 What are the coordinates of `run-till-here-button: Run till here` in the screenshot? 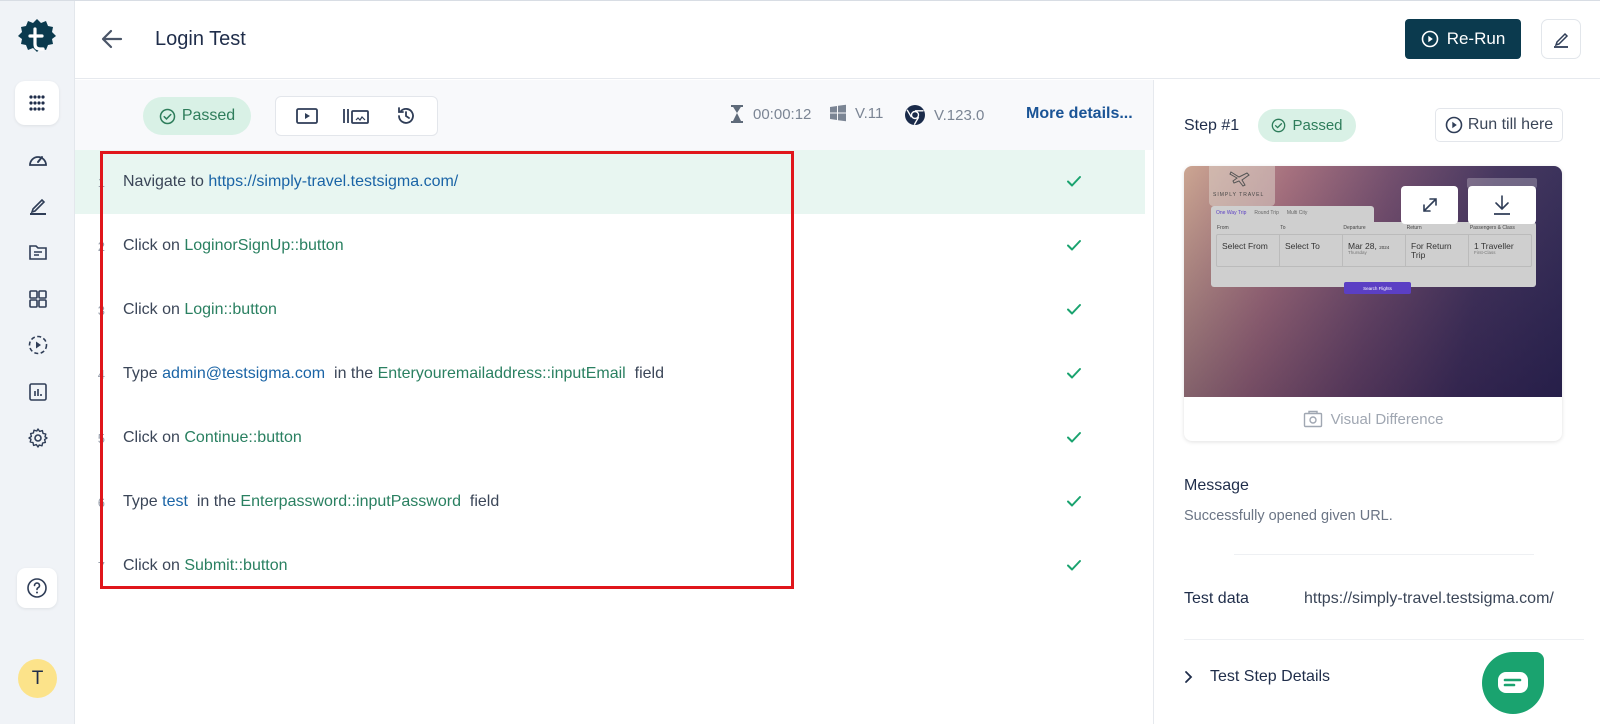 It's located at (1499, 125).